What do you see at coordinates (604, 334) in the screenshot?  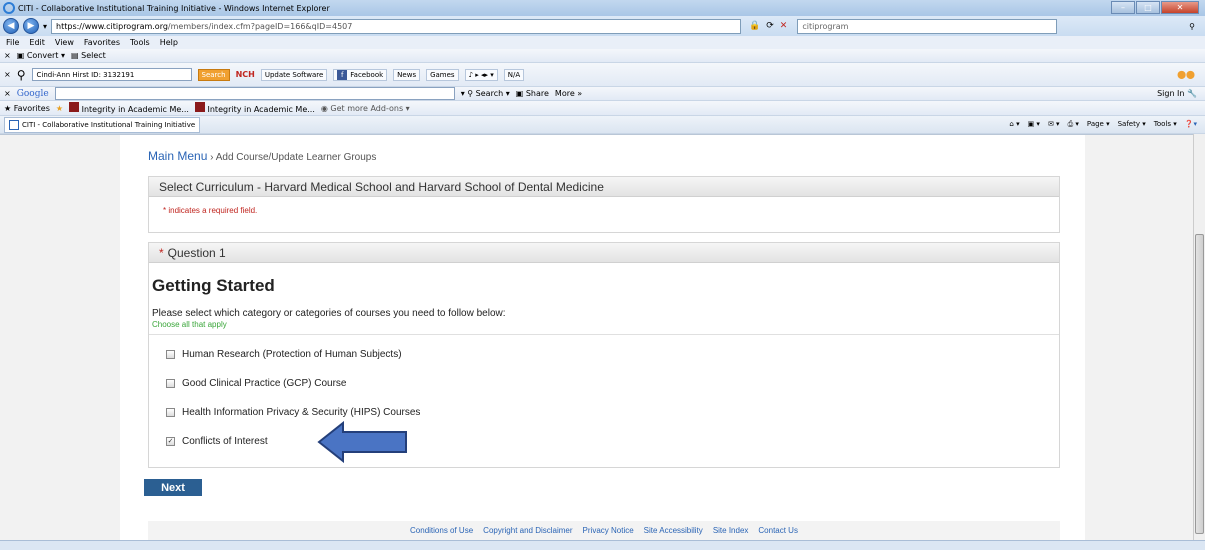 I see `divider` at bounding box center [604, 334].